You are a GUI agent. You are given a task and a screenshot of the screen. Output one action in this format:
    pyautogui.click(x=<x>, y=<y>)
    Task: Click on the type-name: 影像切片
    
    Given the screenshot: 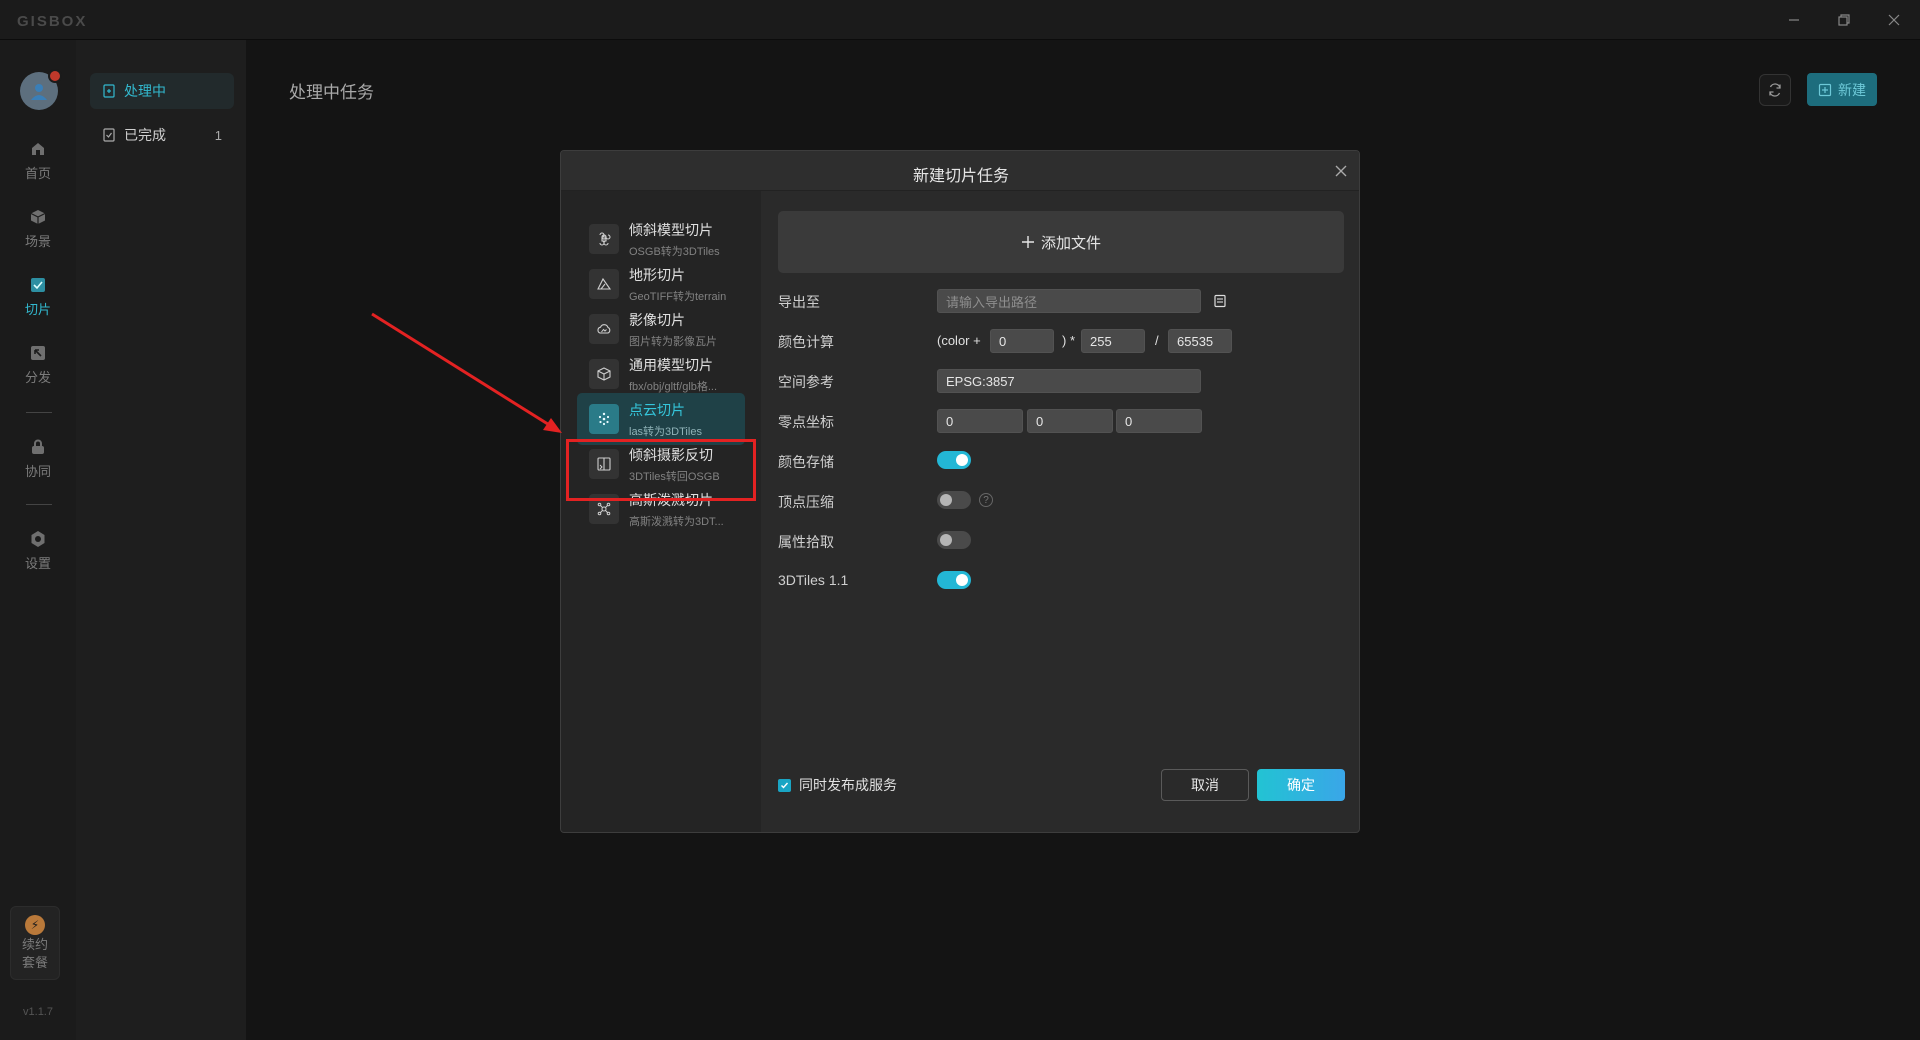 What is the action you would take?
    pyautogui.click(x=657, y=319)
    